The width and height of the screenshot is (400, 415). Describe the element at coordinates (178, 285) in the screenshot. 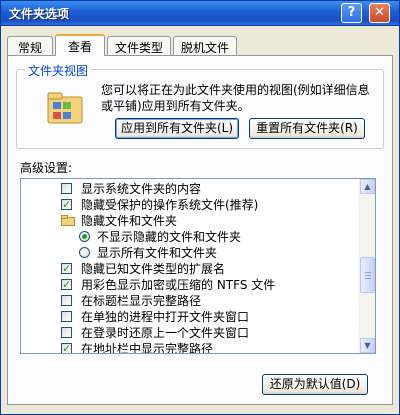

I see `list-item-label: 用彩色显示加密或压缩的 NTFS 文件` at that location.